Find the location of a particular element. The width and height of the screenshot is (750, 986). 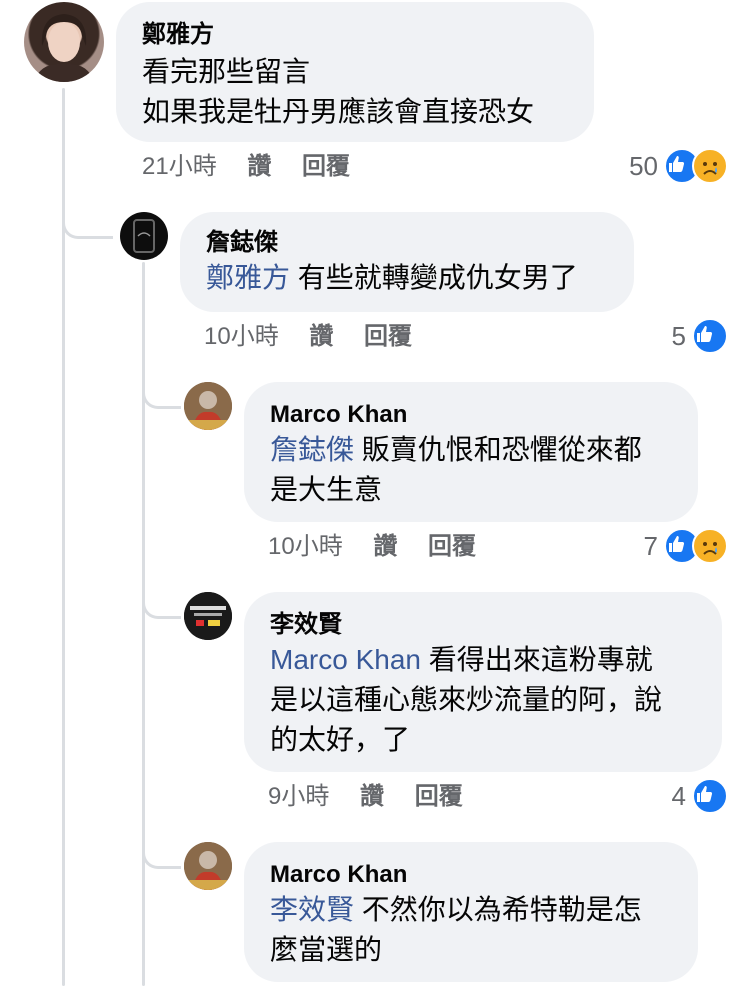

comment-time: 9小時 is located at coordinates (298, 796).